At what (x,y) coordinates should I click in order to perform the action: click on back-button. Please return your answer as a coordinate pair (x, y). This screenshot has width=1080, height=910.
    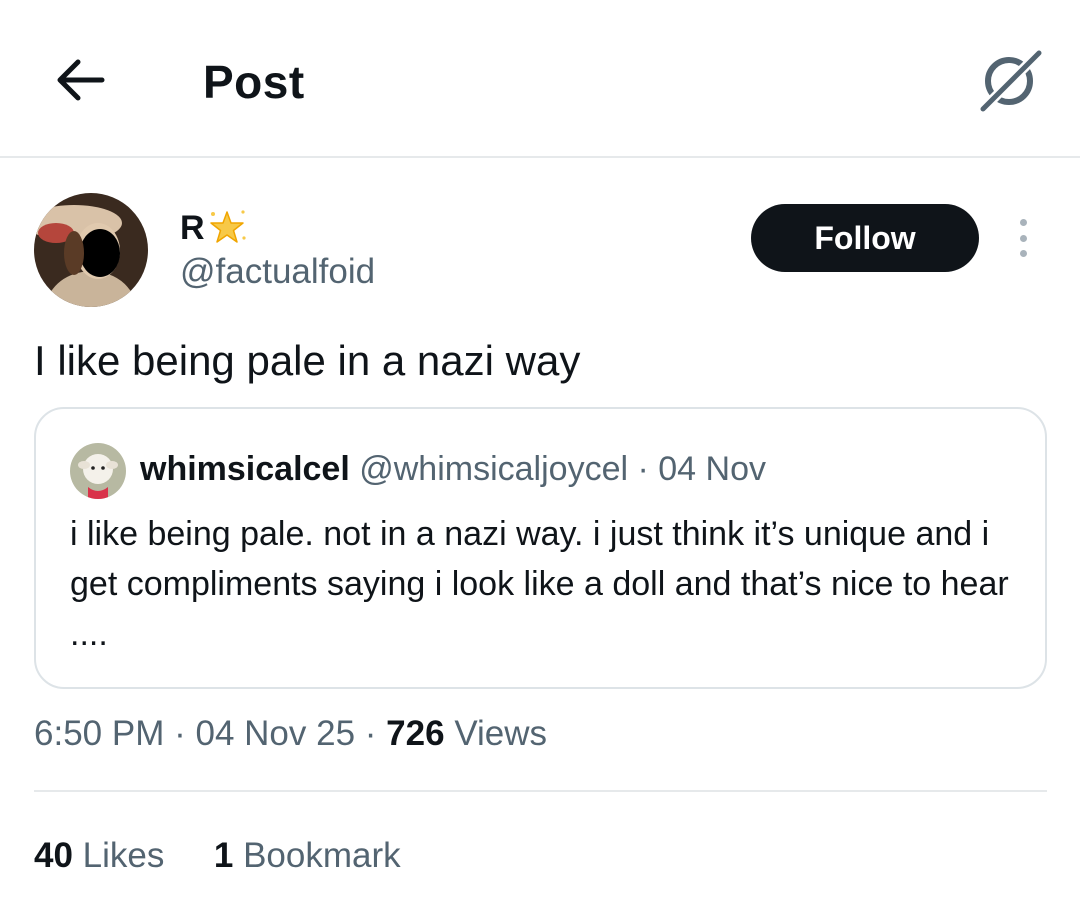
    Looking at the image, I should click on (80, 80).